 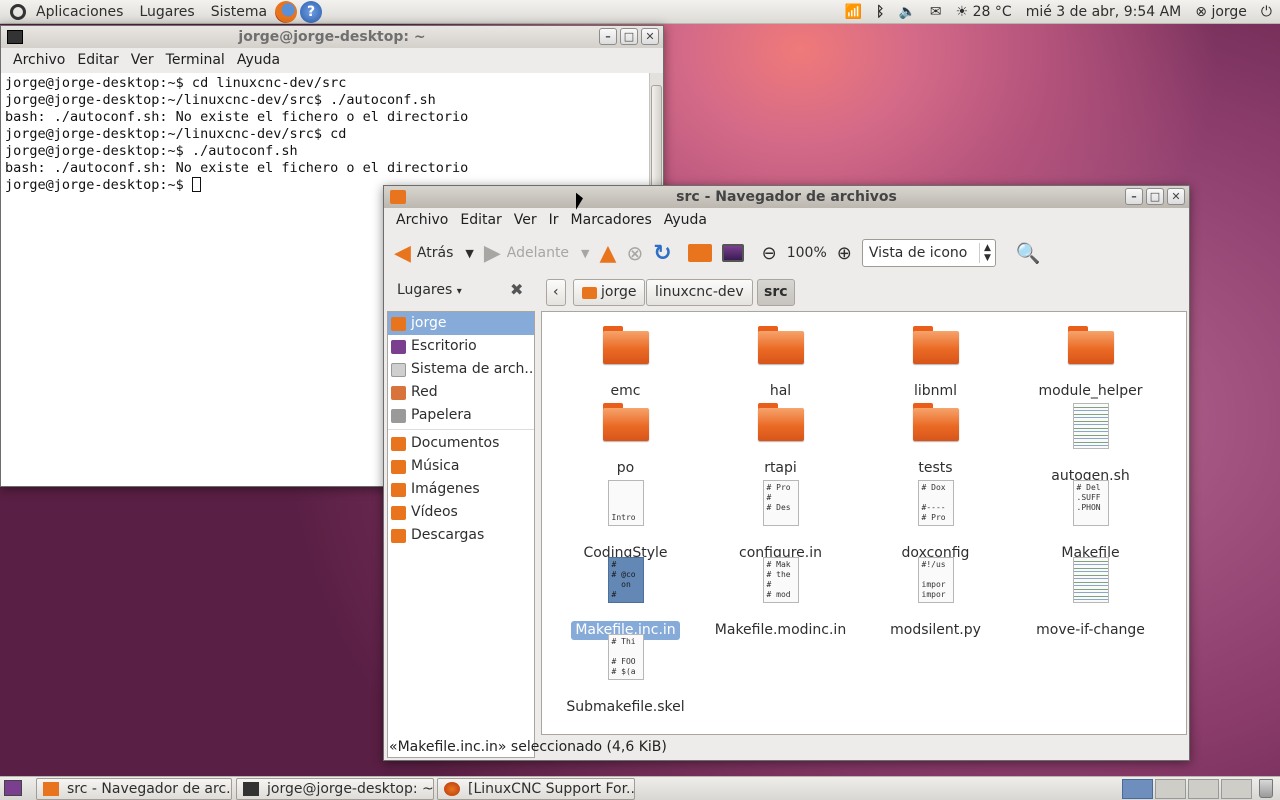 I want to click on menu-sistema: Sistema, so click(x=239, y=12).